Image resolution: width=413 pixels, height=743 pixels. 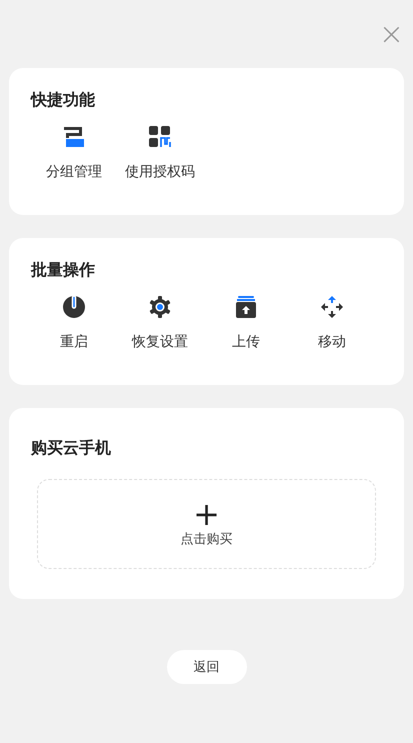 I want to click on plus-icon: +, so click(x=206, y=514).